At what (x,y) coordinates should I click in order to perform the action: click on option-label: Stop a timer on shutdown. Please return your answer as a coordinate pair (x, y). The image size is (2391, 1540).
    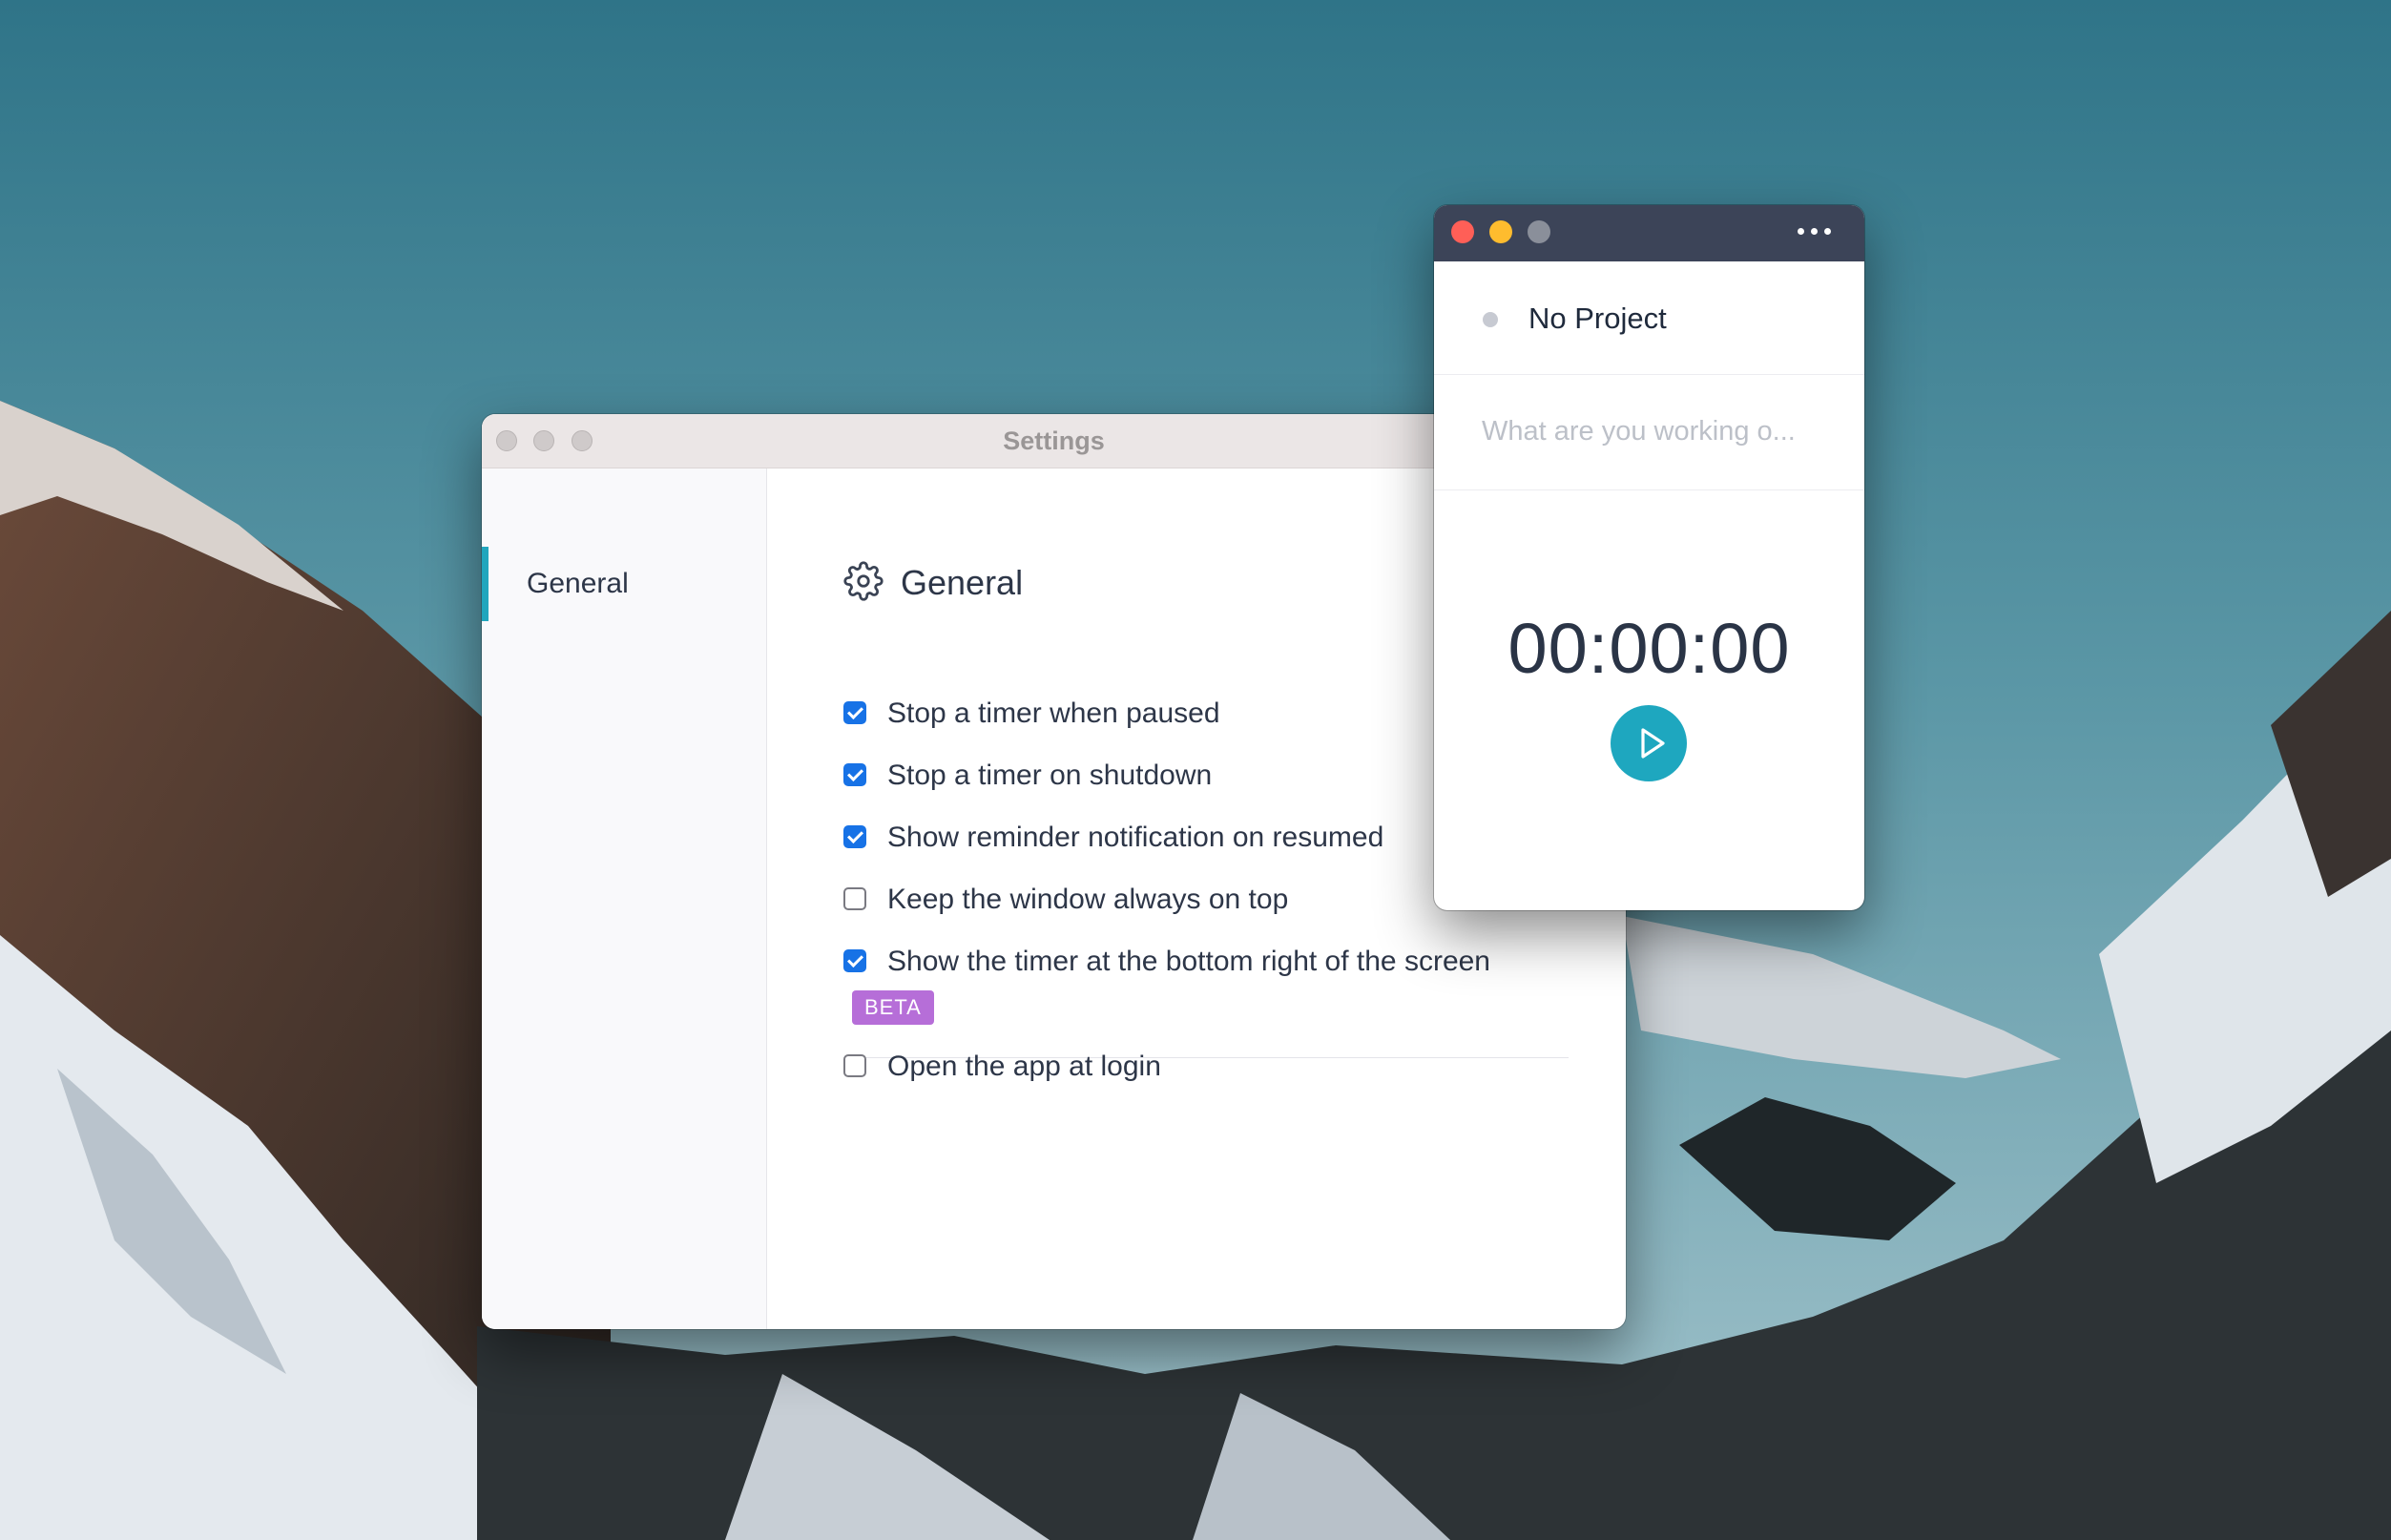
    Looking at the image, I should click on (1050, 775).